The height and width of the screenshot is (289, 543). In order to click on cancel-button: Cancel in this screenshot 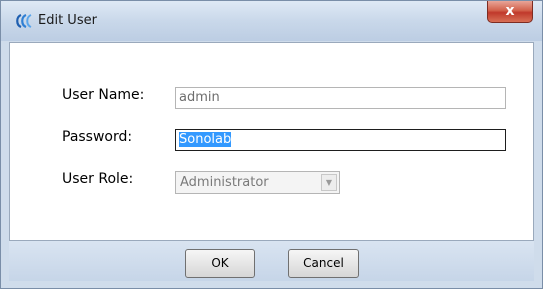, I will do `click(323, 263)`.